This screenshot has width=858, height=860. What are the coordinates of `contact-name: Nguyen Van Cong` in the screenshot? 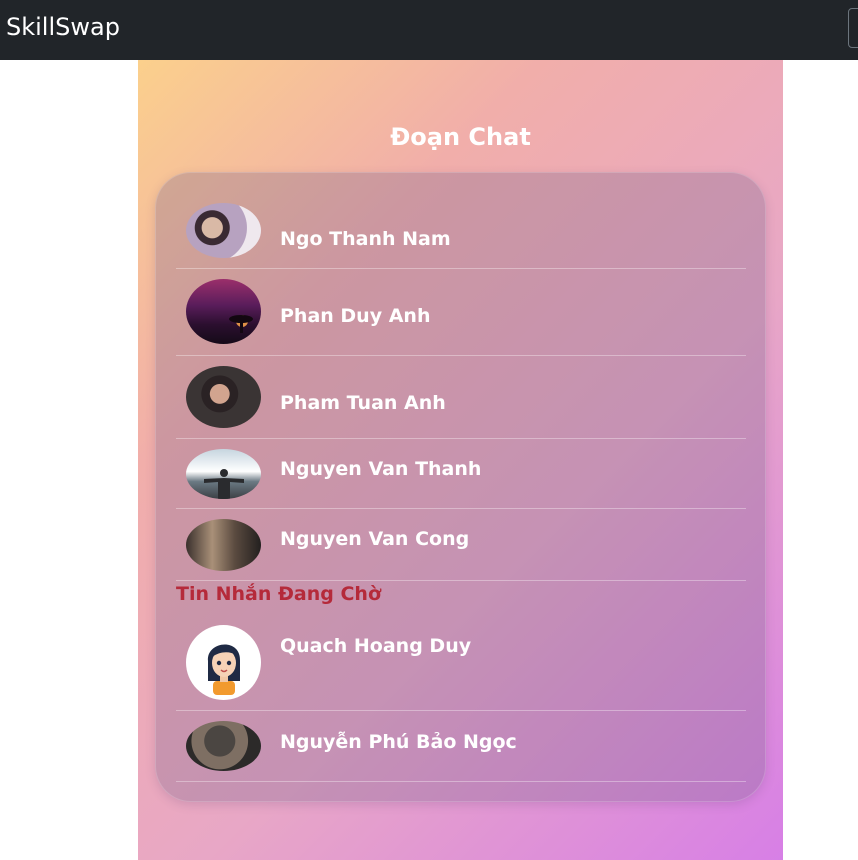 It's located at (375, 539).